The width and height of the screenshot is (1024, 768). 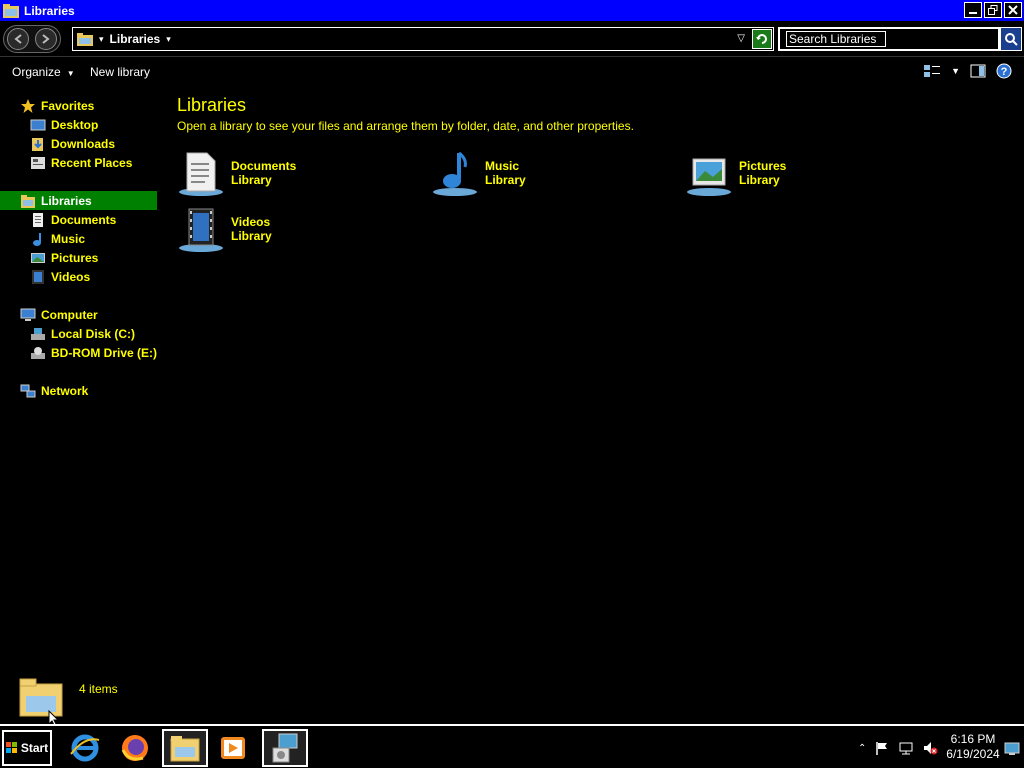 I want to click on nav-computer: Computer, so click(x=59, y=314).